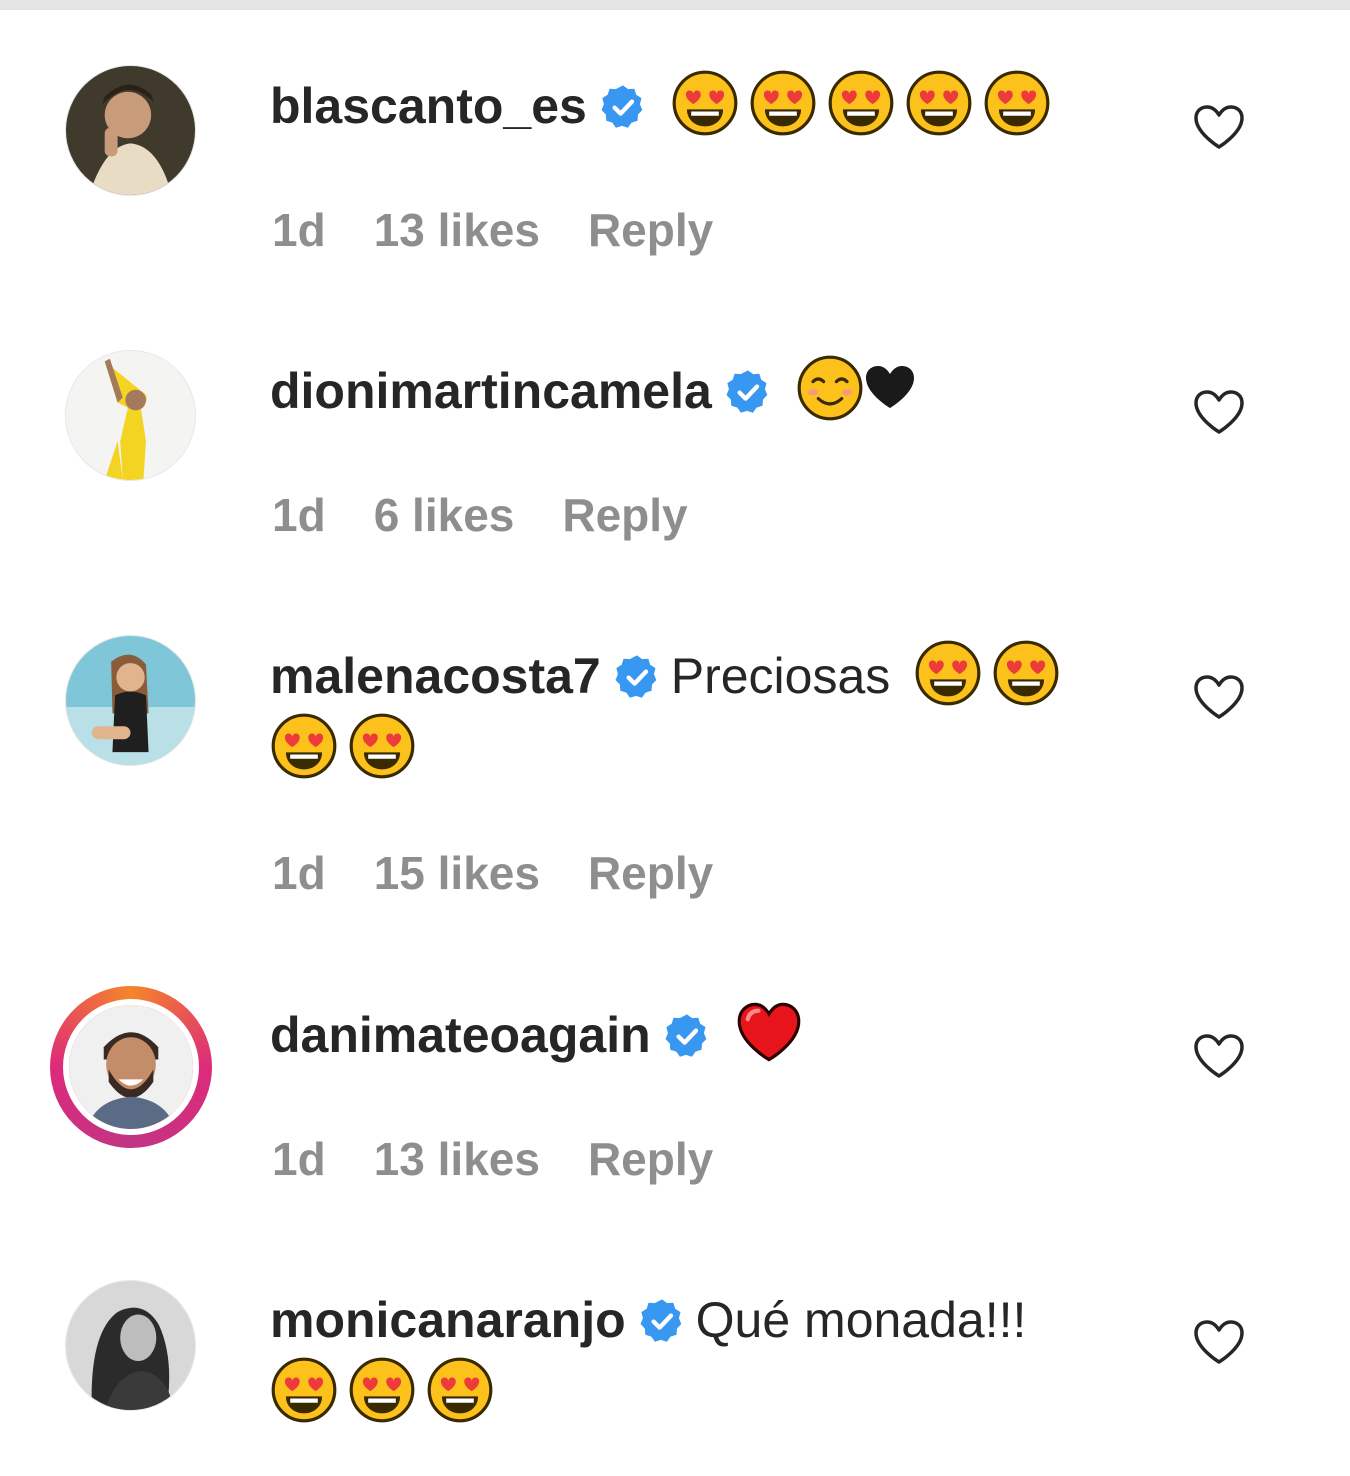  Describe the element at coordinates (890, 388) in the screenshot. I see `black-heart-emoji-icon` at that location.